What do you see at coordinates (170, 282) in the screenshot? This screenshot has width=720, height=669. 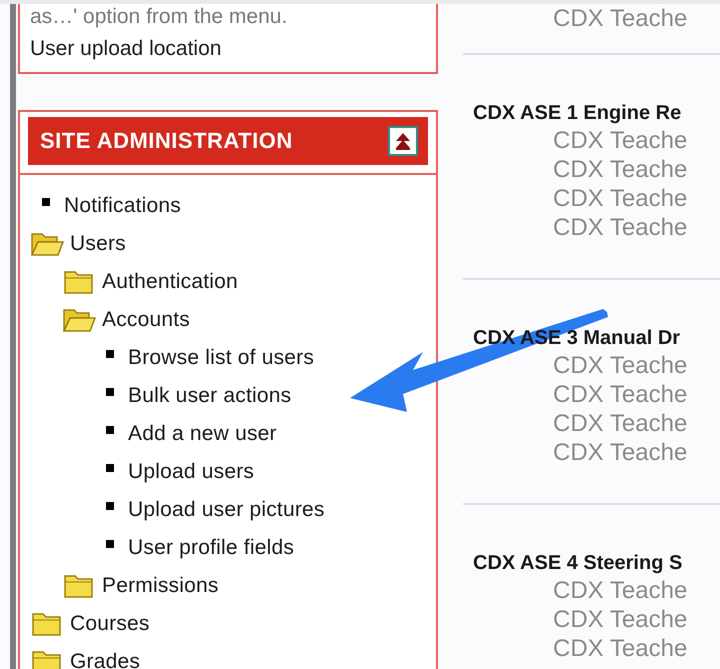 I see `folder-link: Authentication` at bounding box center [170, 282].